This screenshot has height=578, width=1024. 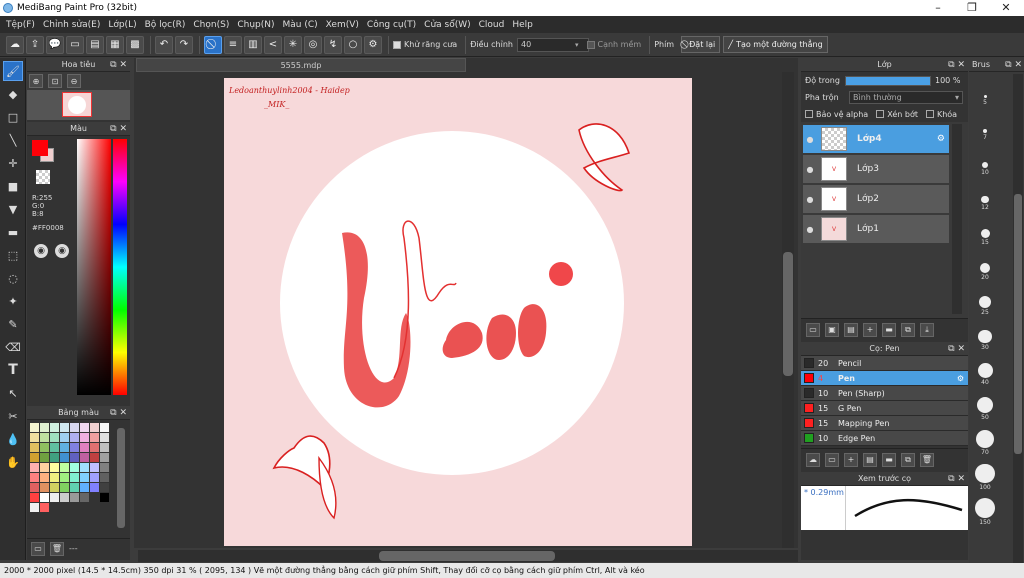 I want to click on horizontal-scrollbar, so click(x=468, y=556).